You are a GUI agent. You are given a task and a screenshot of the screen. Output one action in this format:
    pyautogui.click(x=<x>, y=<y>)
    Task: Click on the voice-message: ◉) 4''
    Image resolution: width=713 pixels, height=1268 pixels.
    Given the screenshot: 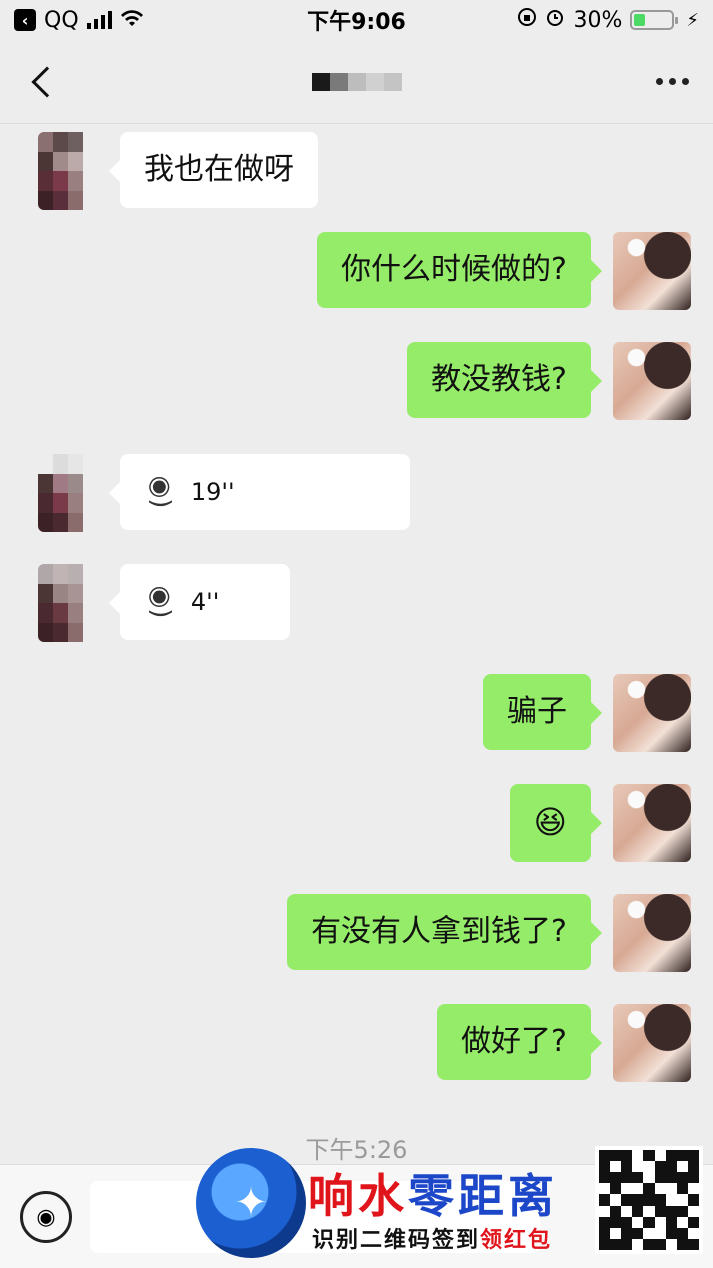 What is the action you would take?
    pyautogui.click(x=199, y=602)
    